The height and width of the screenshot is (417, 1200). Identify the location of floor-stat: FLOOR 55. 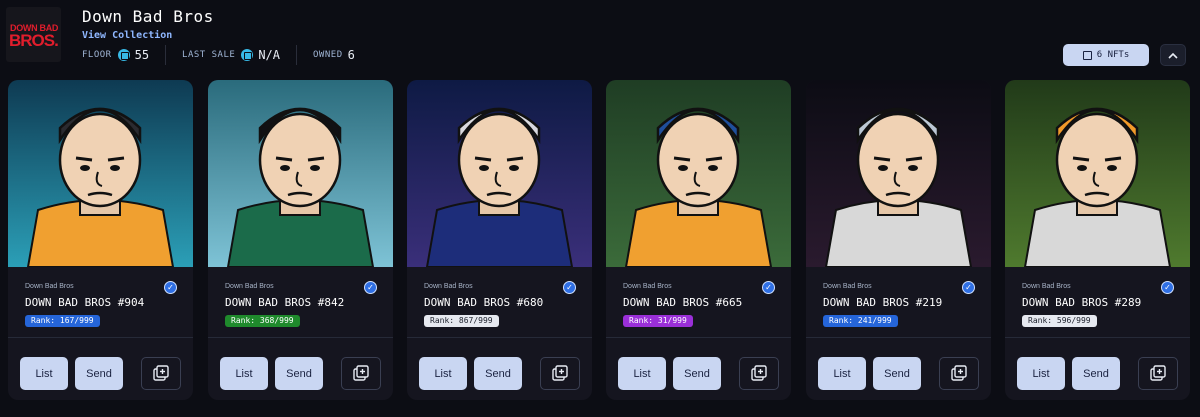
(115, 55).